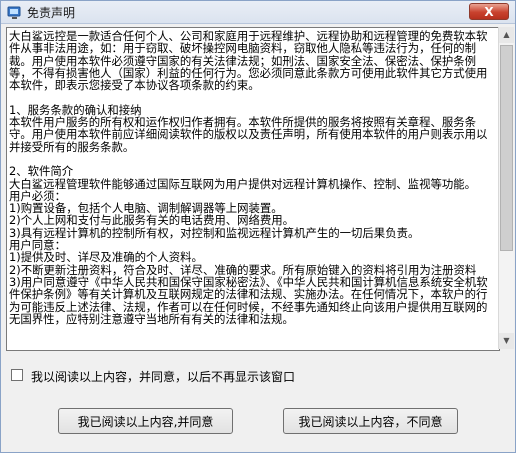  I want to click on agree-button: 我已阅读以上内容,并同意, so click(145, 421).